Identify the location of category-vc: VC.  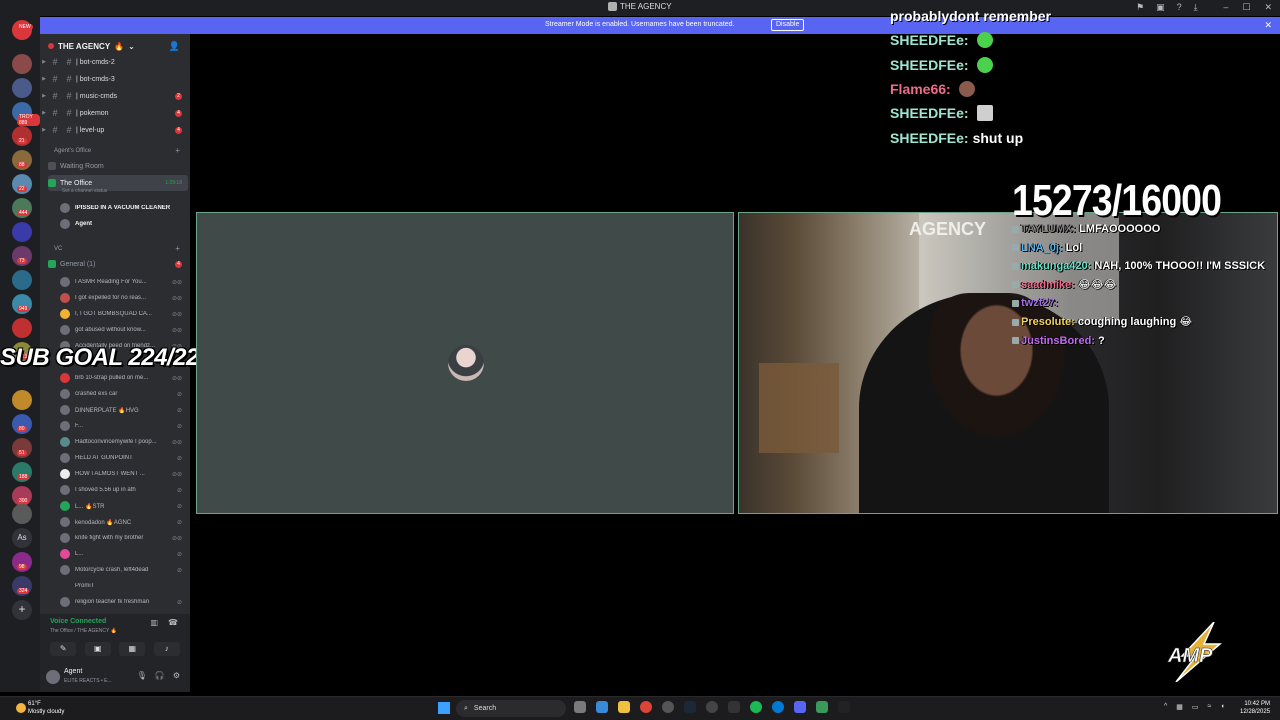
(58, 249).